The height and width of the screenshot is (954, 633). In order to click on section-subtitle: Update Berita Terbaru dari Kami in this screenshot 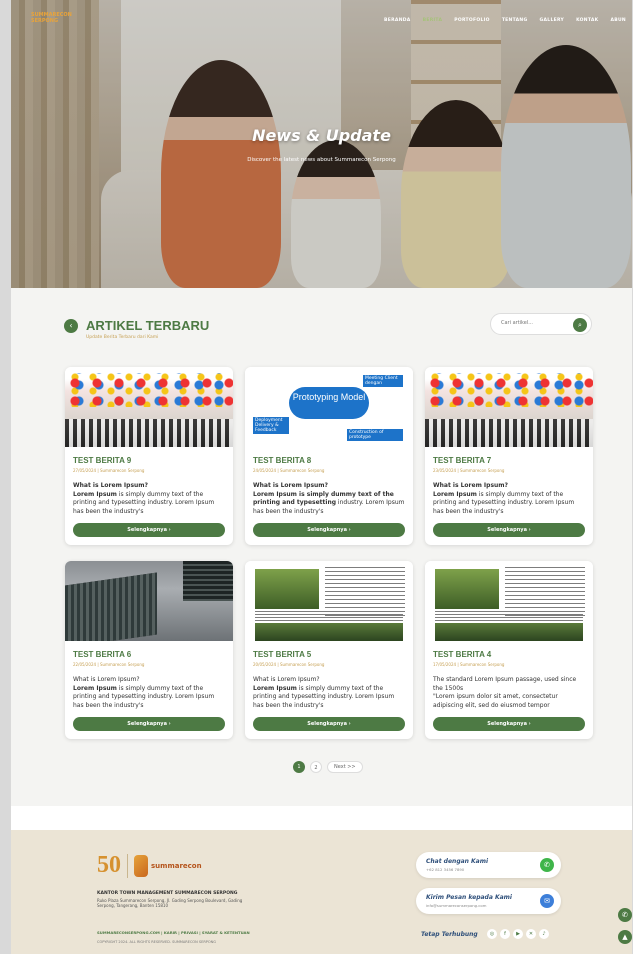, I will do `click(122, 337)`.